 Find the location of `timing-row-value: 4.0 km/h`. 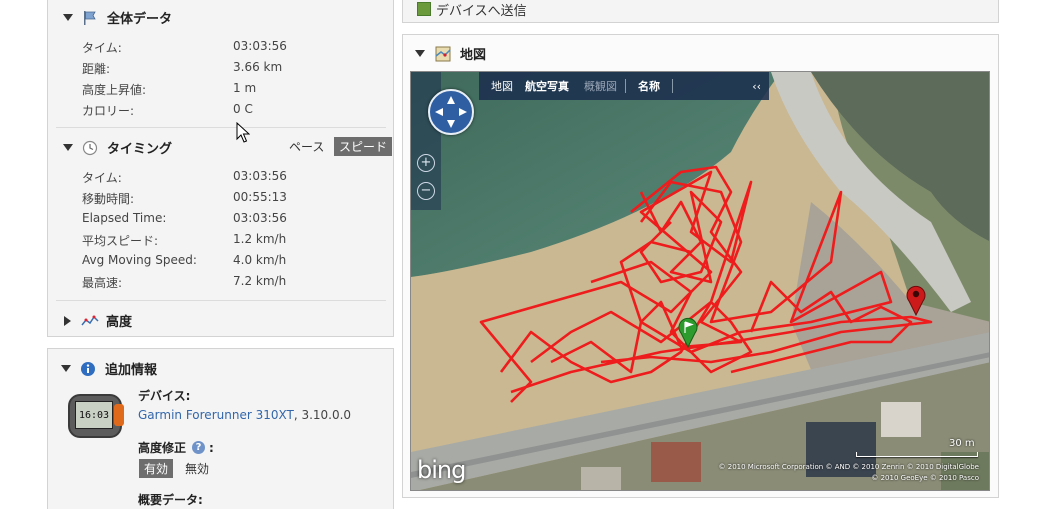

timing-row-value: 4.0 km/h is located at coordinates (260, 260).